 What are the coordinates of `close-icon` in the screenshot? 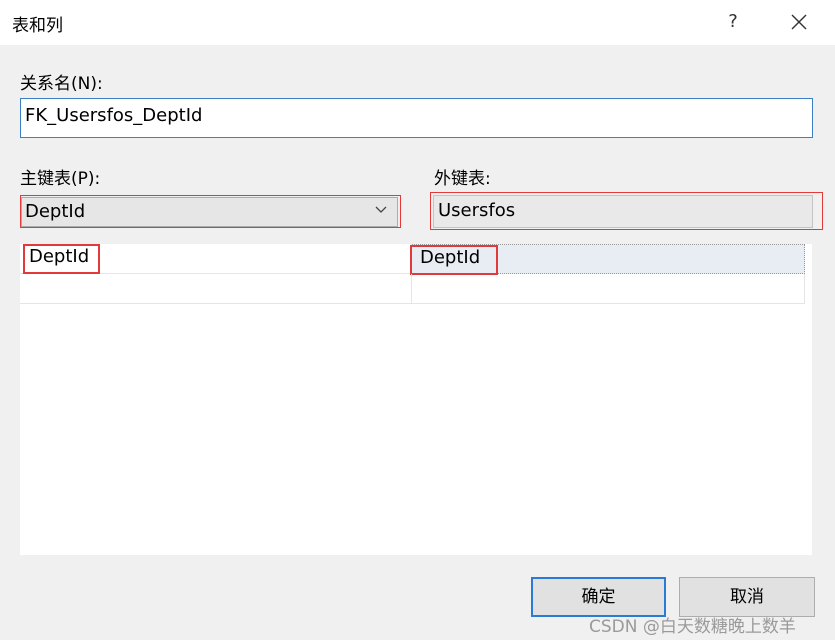 It's located at (799, 22).